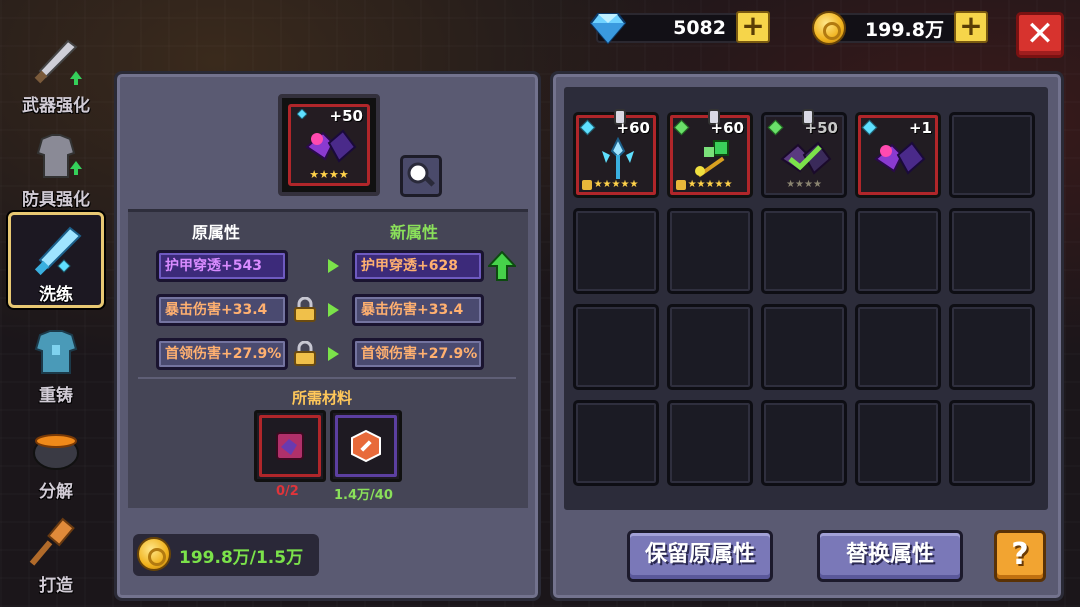 The width and height of the screenshot is (1080, 607). I want to click on magnifier-icon, so click(421, 174).